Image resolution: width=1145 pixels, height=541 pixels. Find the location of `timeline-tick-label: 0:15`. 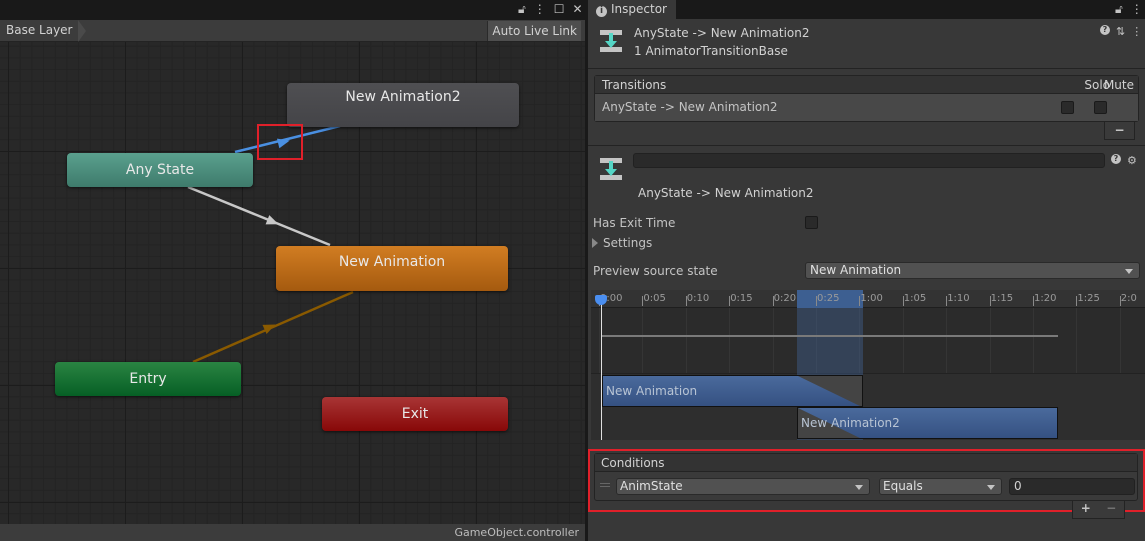

timeline-tick-label: 0:15 is located at coordinates (741, 298).